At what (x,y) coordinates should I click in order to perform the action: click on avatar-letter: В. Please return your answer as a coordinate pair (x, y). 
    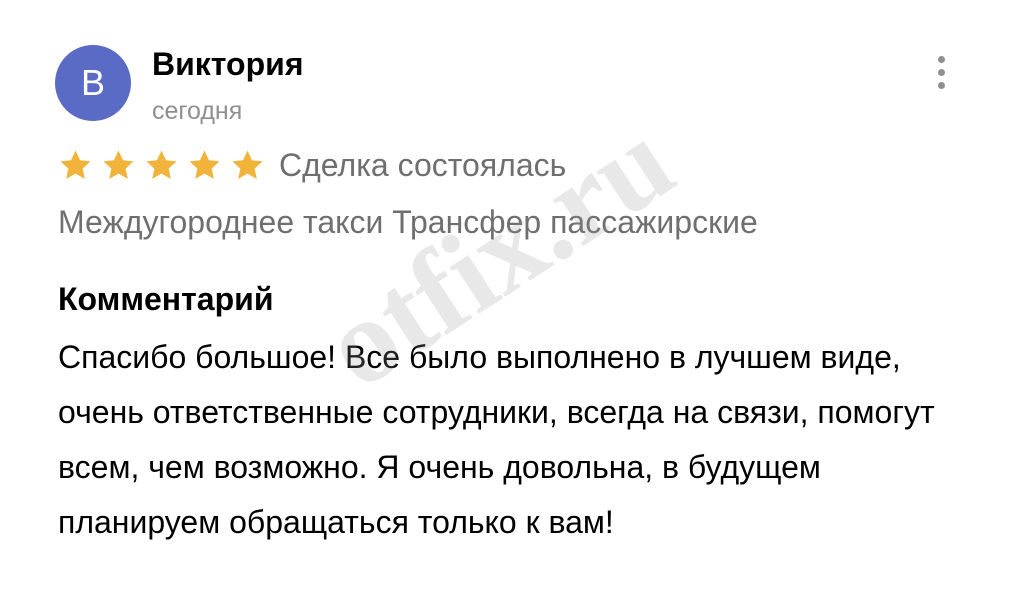
    Looking at the image, I should click on (92, 82).